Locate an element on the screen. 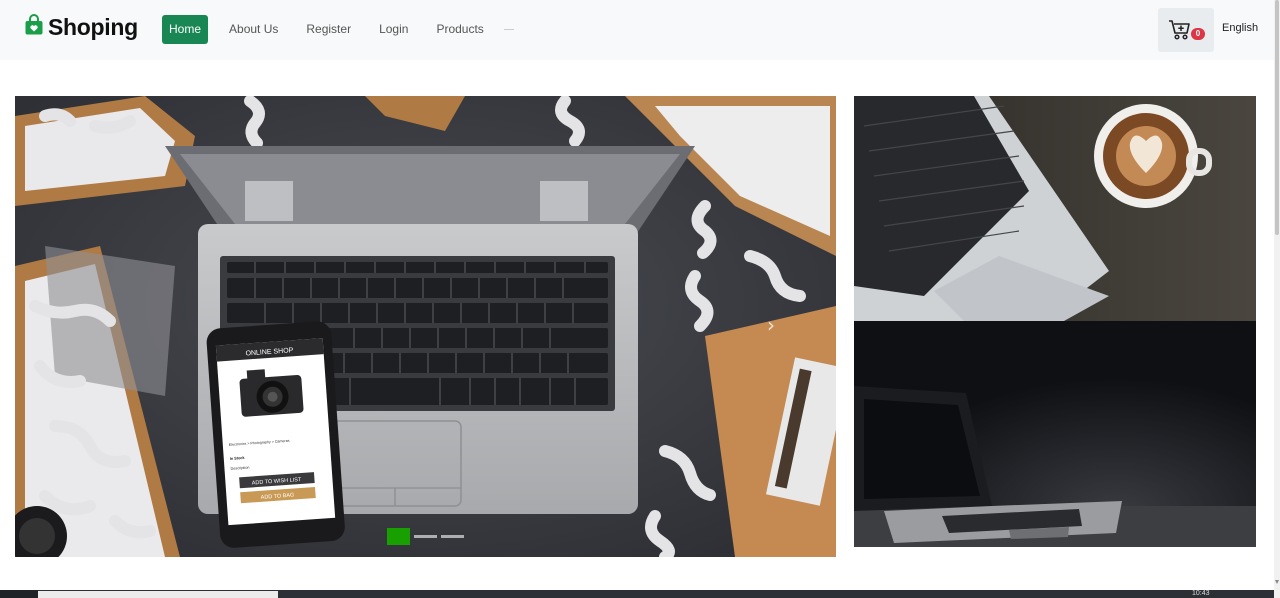  cart-count-badge: 0 is located at coordinates (1198, 34).